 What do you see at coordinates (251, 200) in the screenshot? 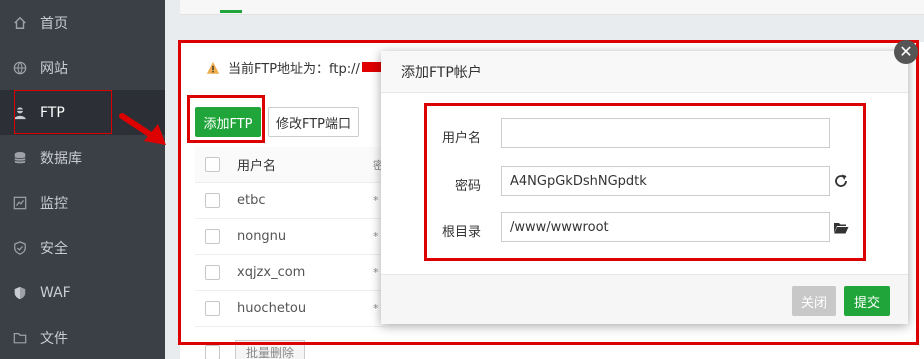
I see `row-username: etbc` at bounding box center [251, 200].